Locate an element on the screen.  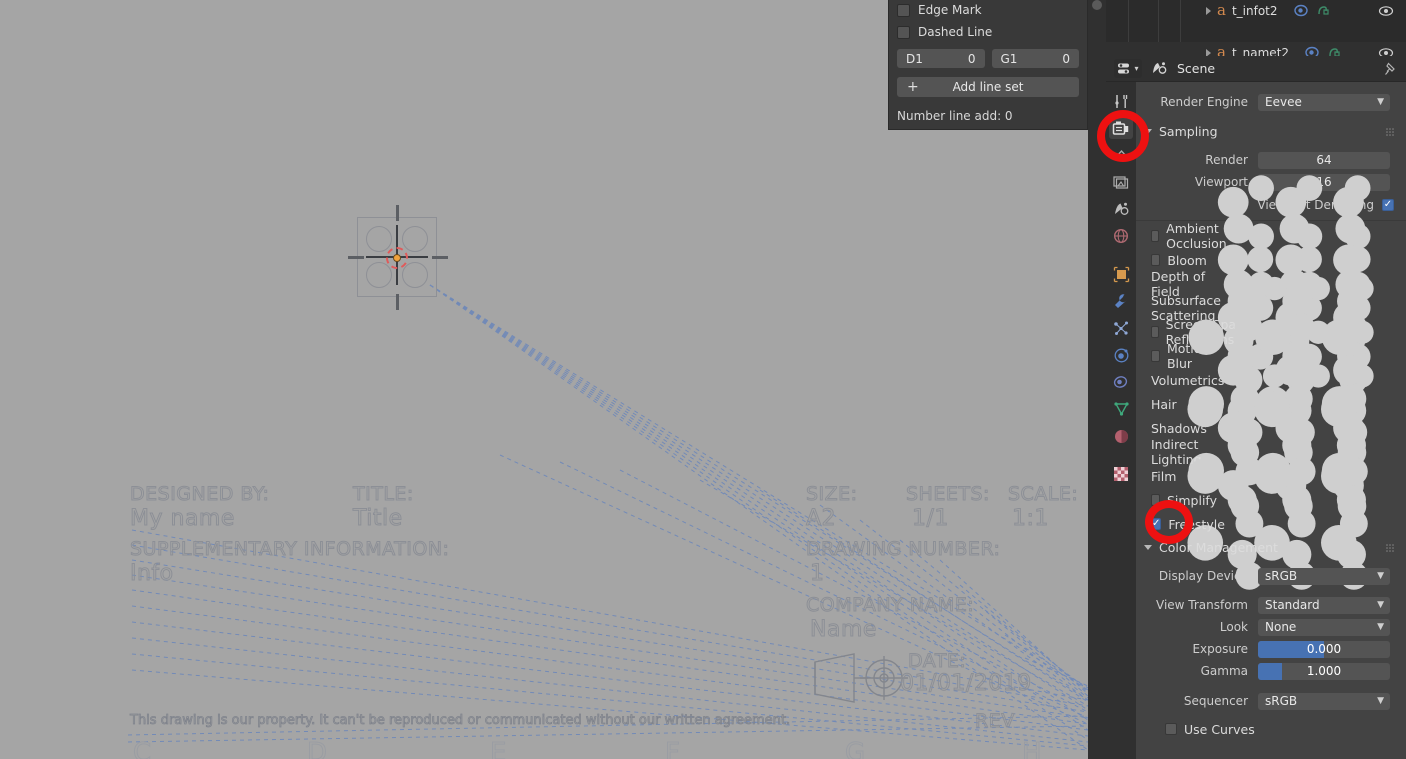
tool-icon is located at coordinates (1120, 101).